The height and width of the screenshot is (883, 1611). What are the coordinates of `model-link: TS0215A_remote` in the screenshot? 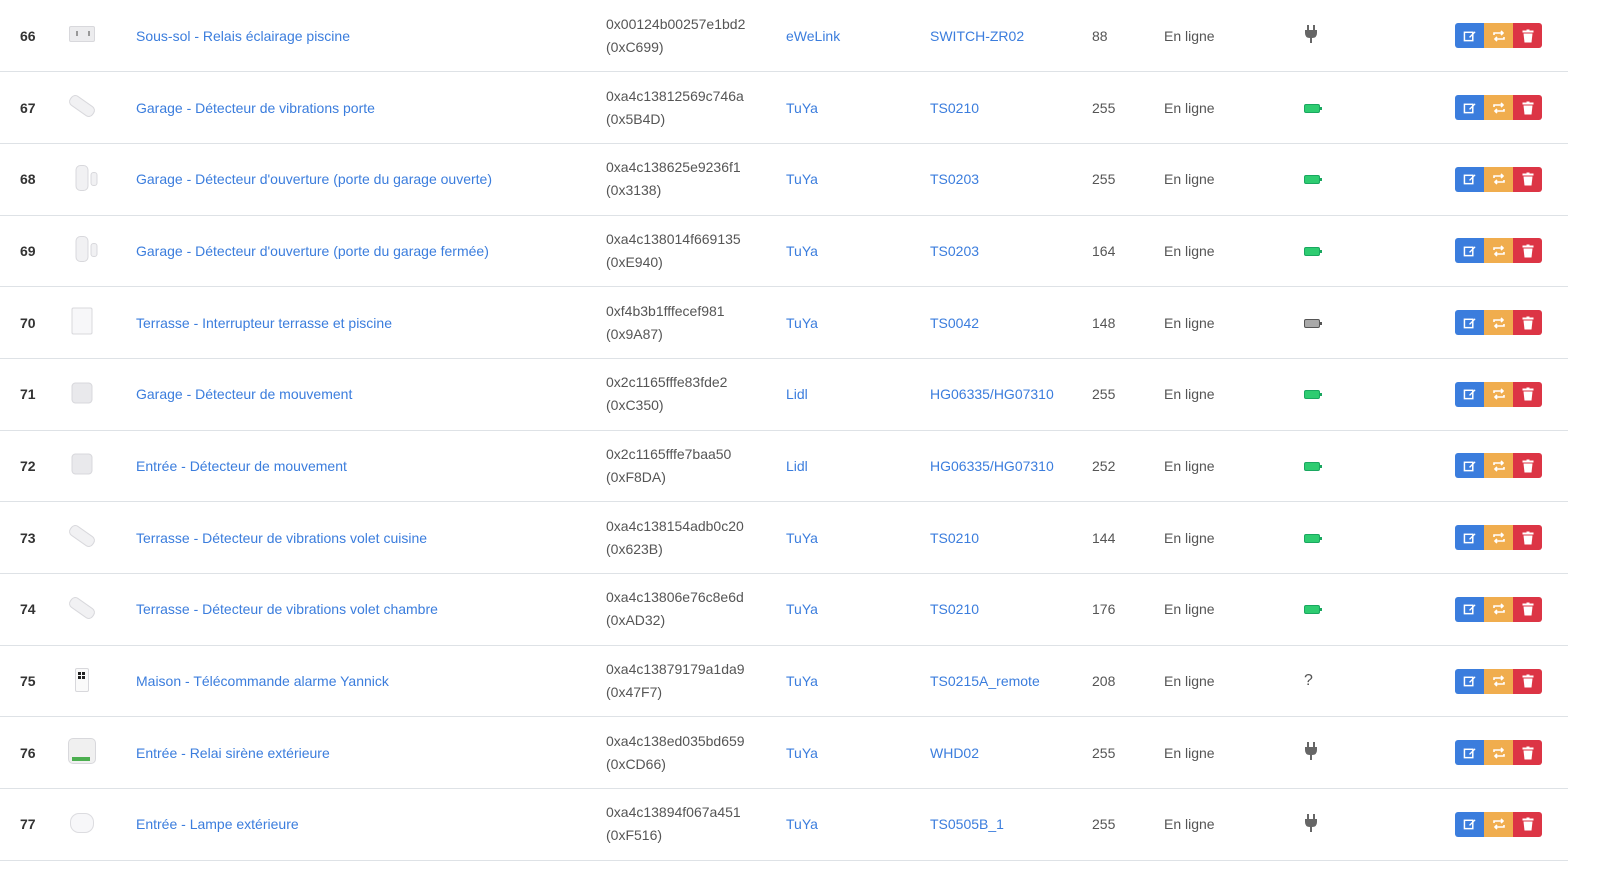 It's located at (985, 681).